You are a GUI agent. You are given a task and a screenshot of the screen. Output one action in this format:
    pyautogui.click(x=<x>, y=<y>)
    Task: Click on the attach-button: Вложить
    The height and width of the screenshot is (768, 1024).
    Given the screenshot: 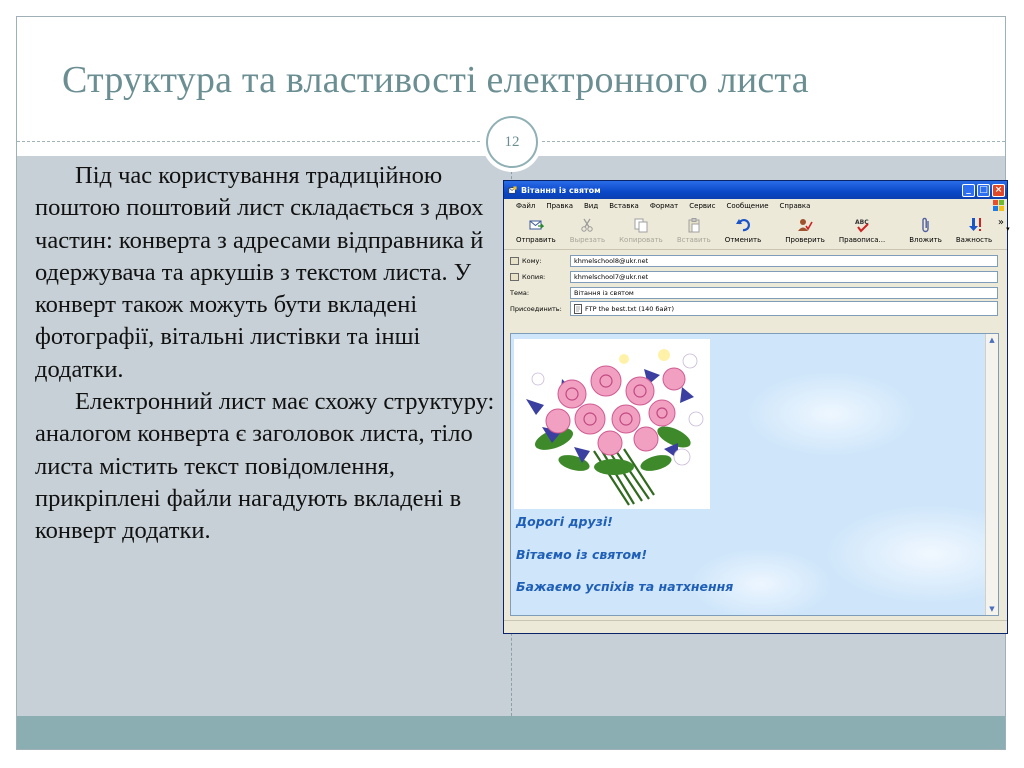 What is the action you would take?
    pyautogui.click(x=925, y=228)
    